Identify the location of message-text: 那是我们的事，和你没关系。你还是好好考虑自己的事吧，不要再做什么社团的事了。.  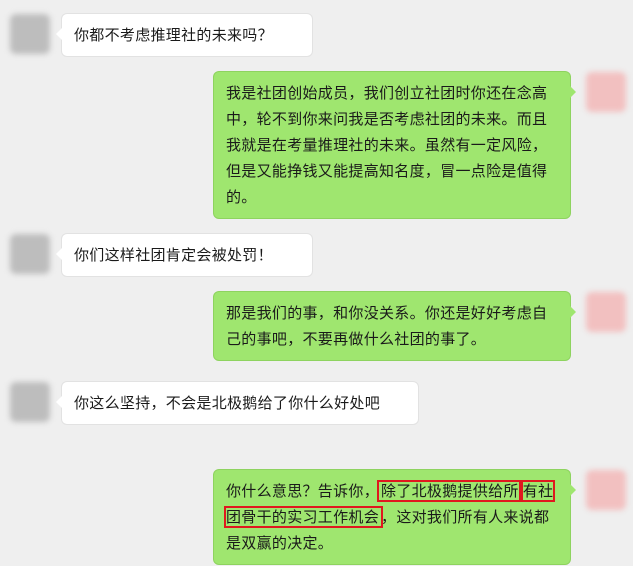
(387, 326).